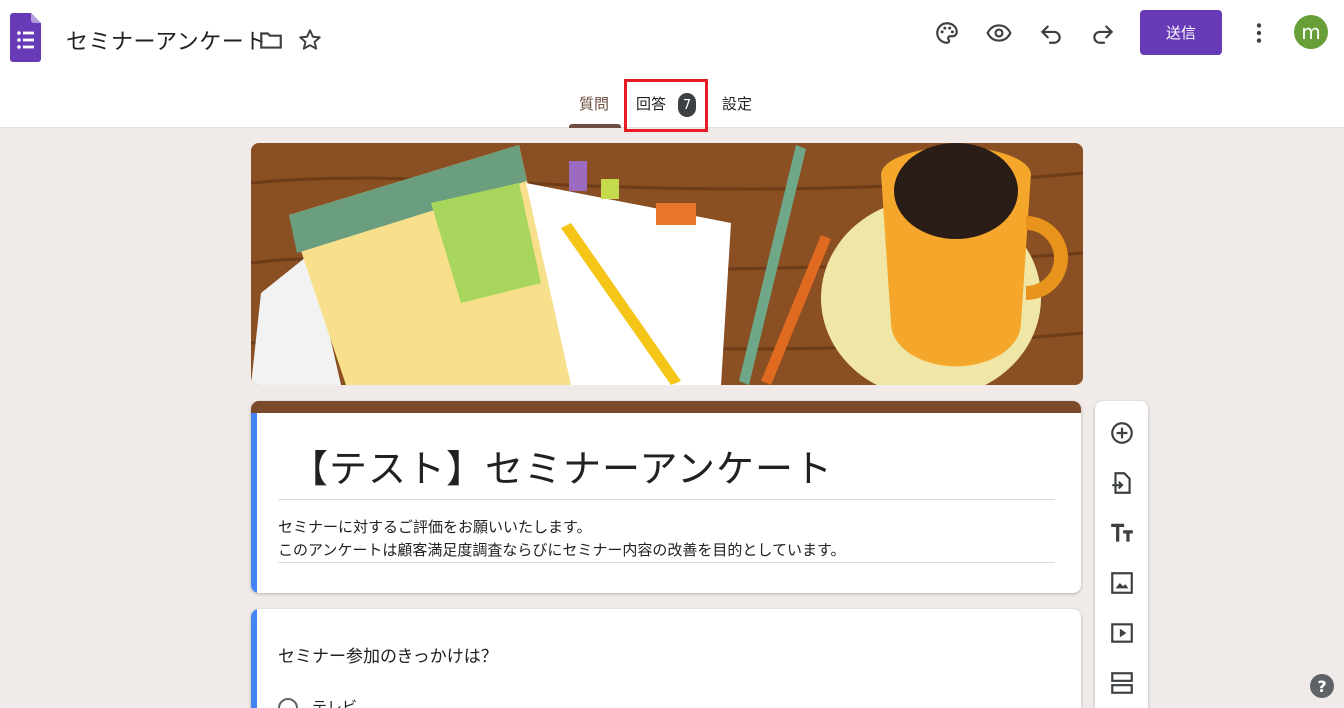  Describe the element at coordinates (388, 657) in the screenshot. I see `question-title: セミナー参加のきっかけは？` at that location.